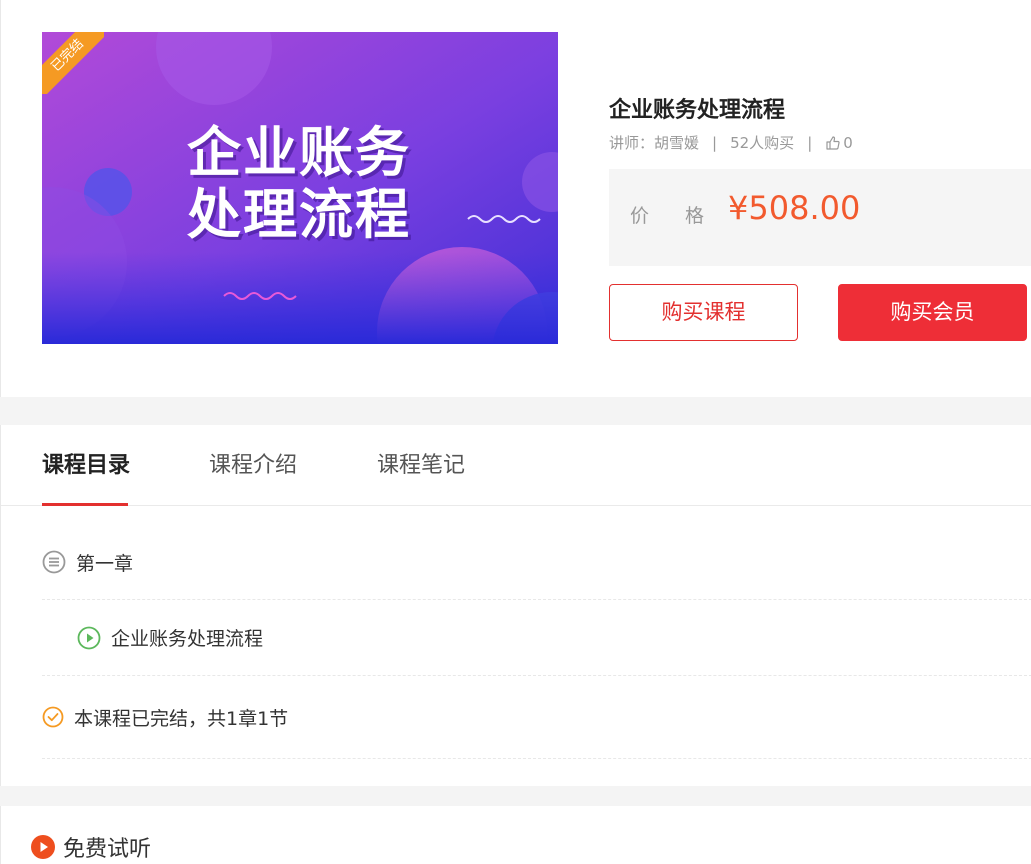  I want to click on completed-badge-label: 已完结, so click(73, 63).